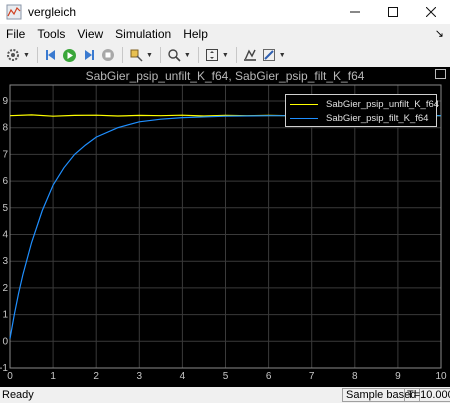 Image resolution: width=450 pixels, height=403 pixels. I want to click on highlight-icon, so click(136, 55).